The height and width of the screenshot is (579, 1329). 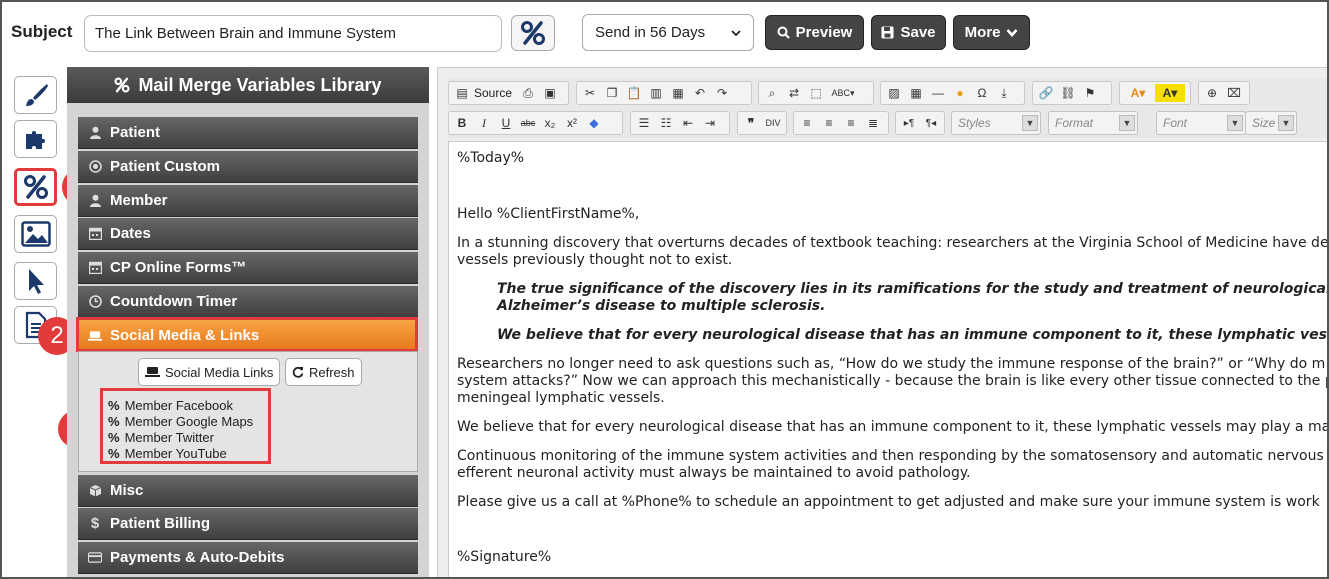 I want to click on styles-combo: Styles ▼, so click(x=996, y=123).